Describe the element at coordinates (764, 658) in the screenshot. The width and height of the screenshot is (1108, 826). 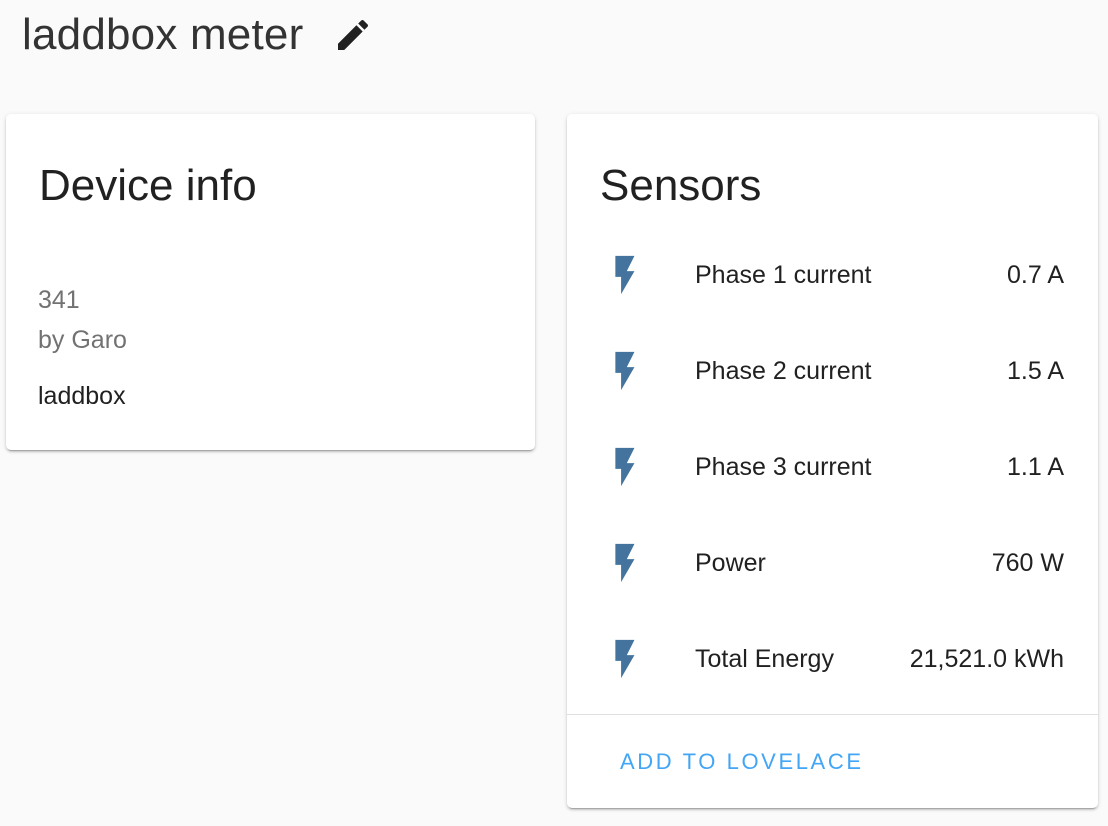
I see `sensor-label: Total Energy` at that location.